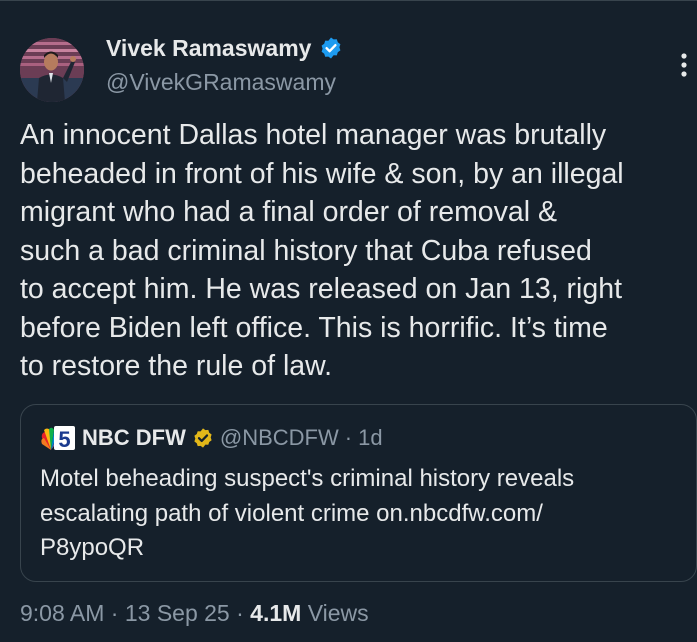  I want to click on more-vertical-icon, so click(684, 65).